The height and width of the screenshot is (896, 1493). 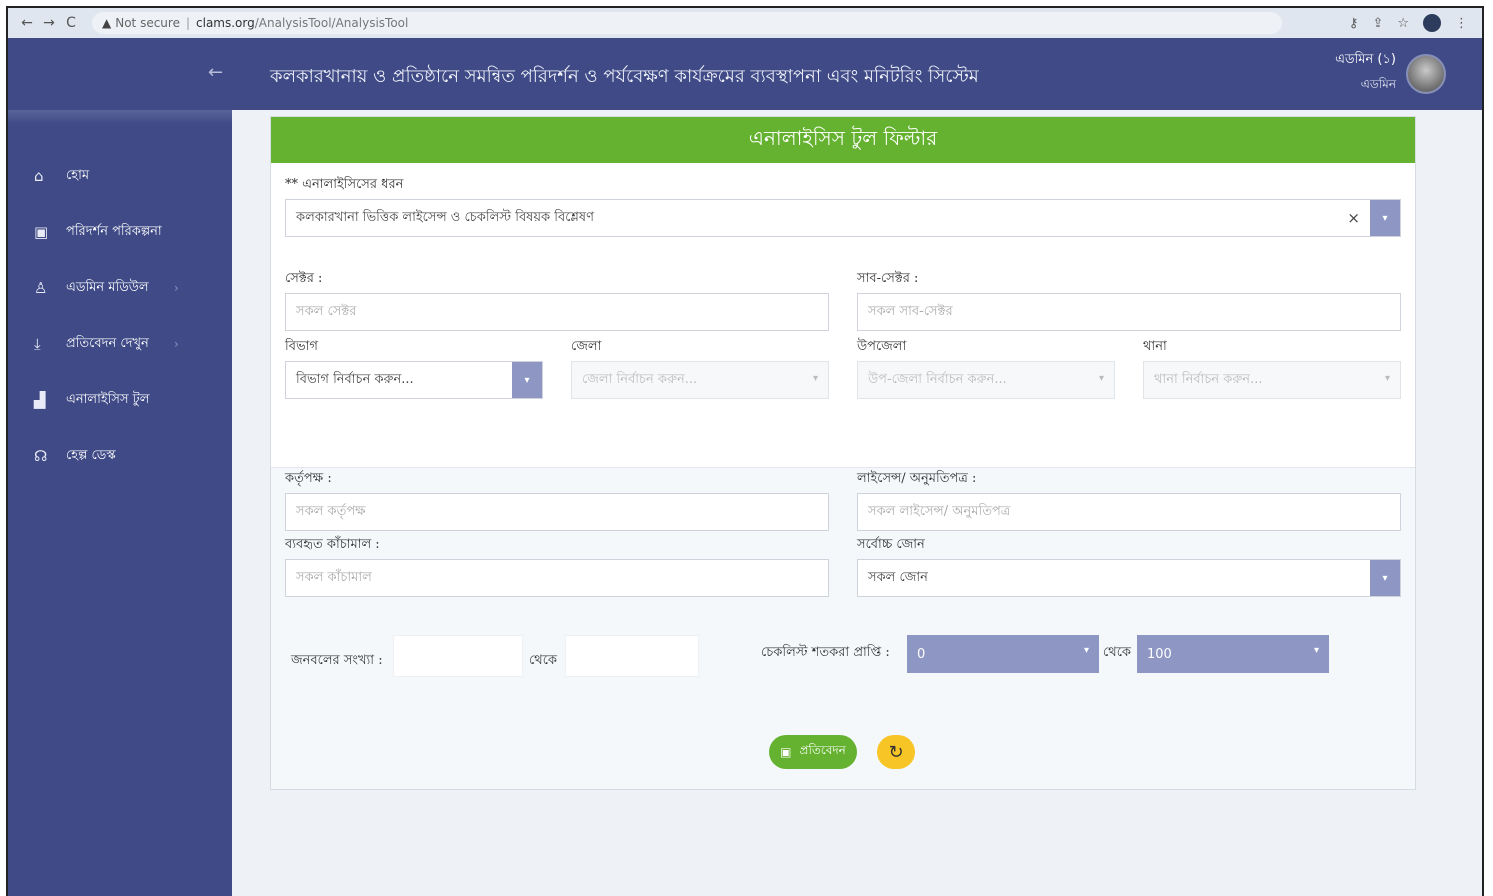 I want to click on sidebar-item-label: এনালাইসিস টুল, so click(x=108, y=399).